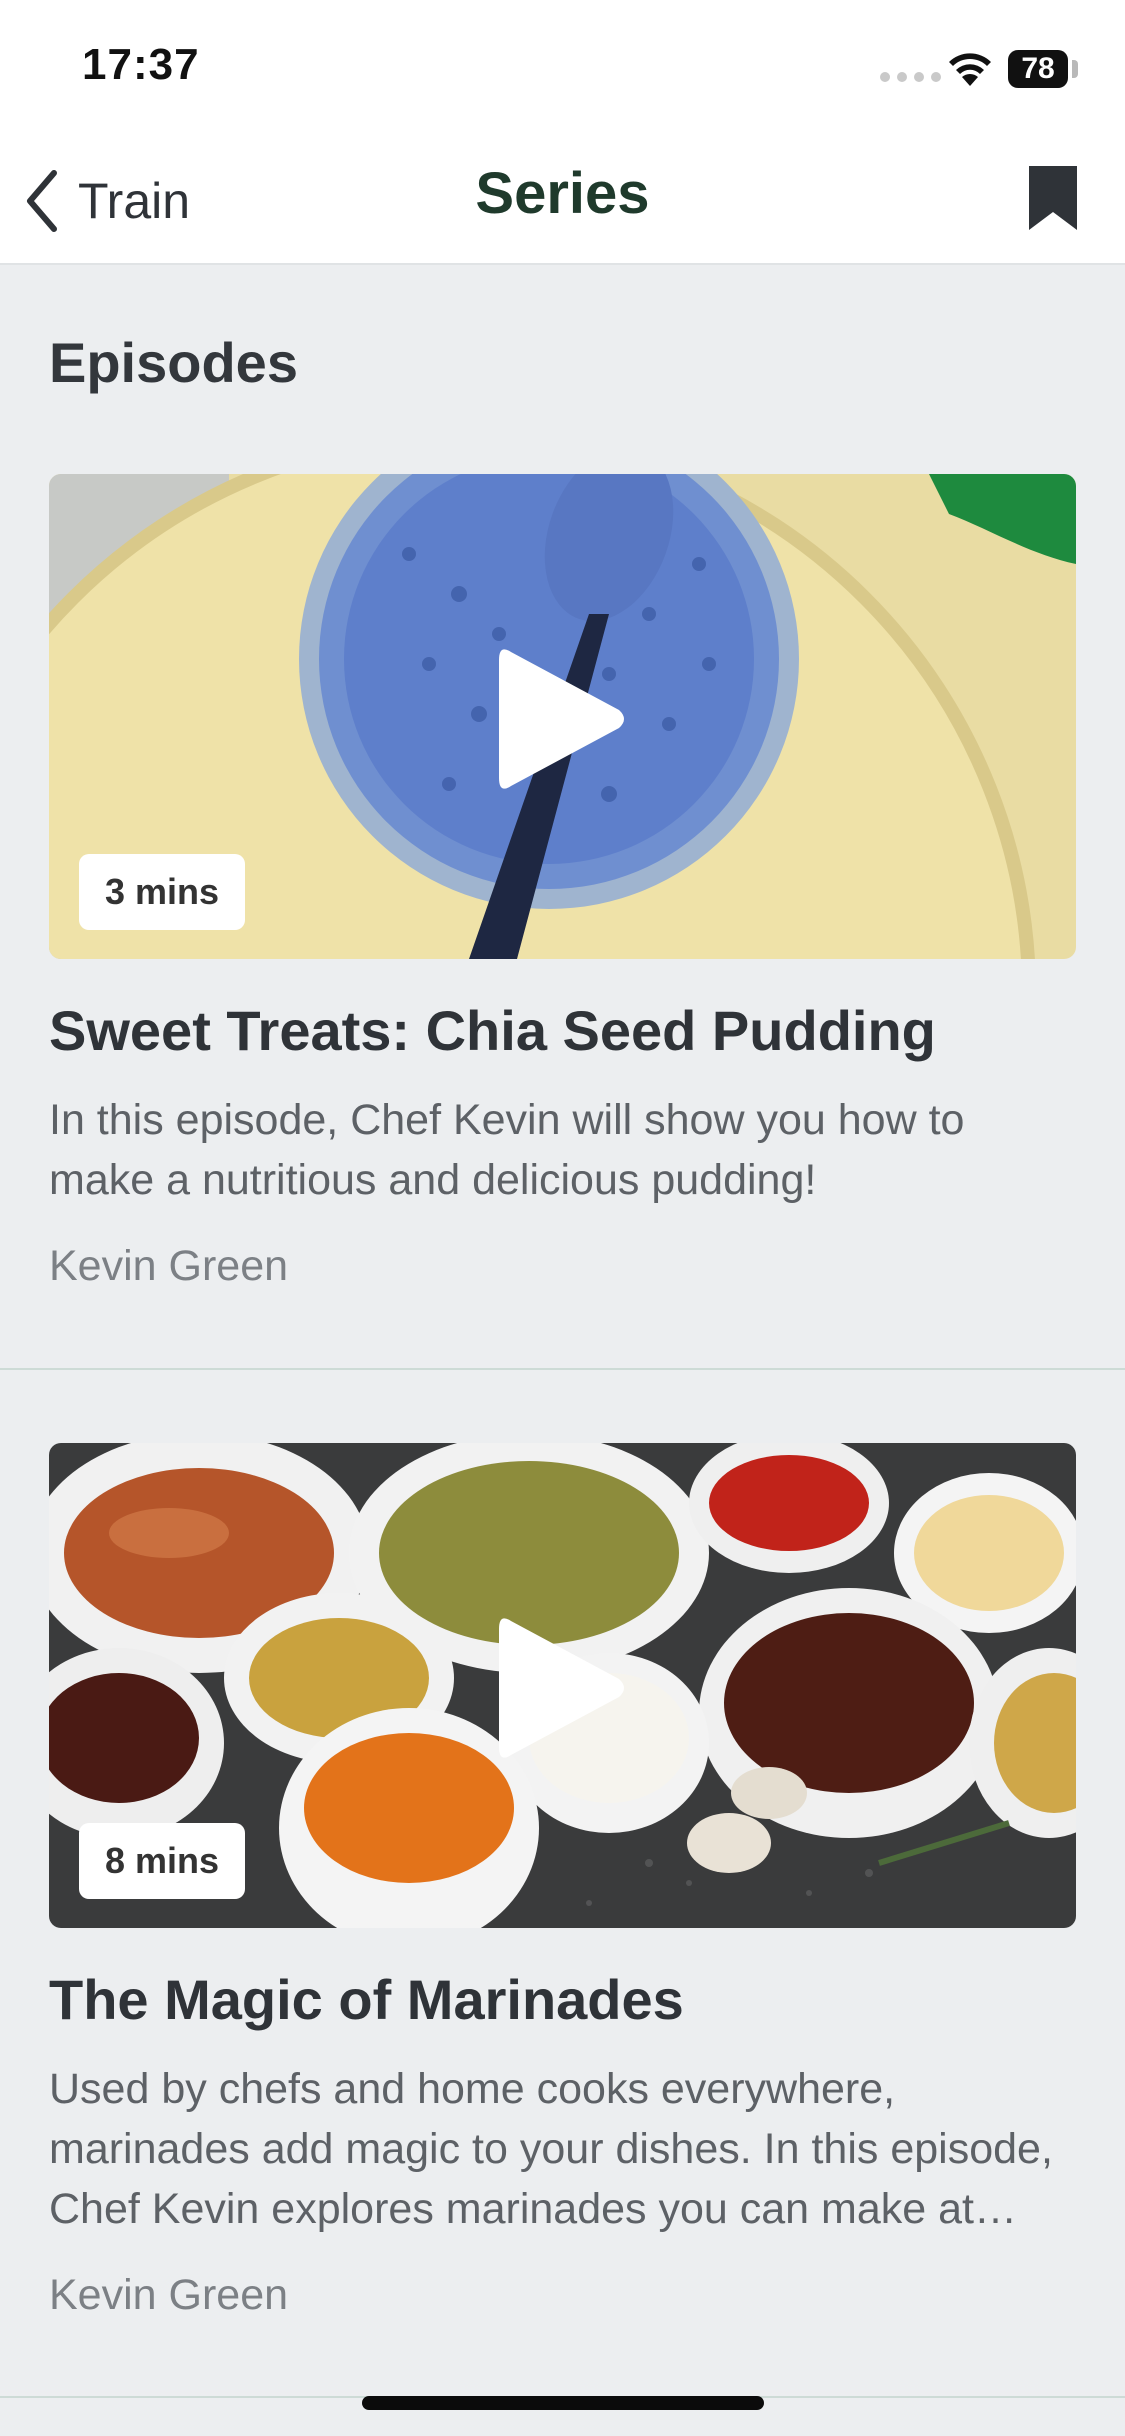  What do you see at coordinates (134, 201) in the screenshot?
I see `back-label: Train` at bounding box center [134, 201].